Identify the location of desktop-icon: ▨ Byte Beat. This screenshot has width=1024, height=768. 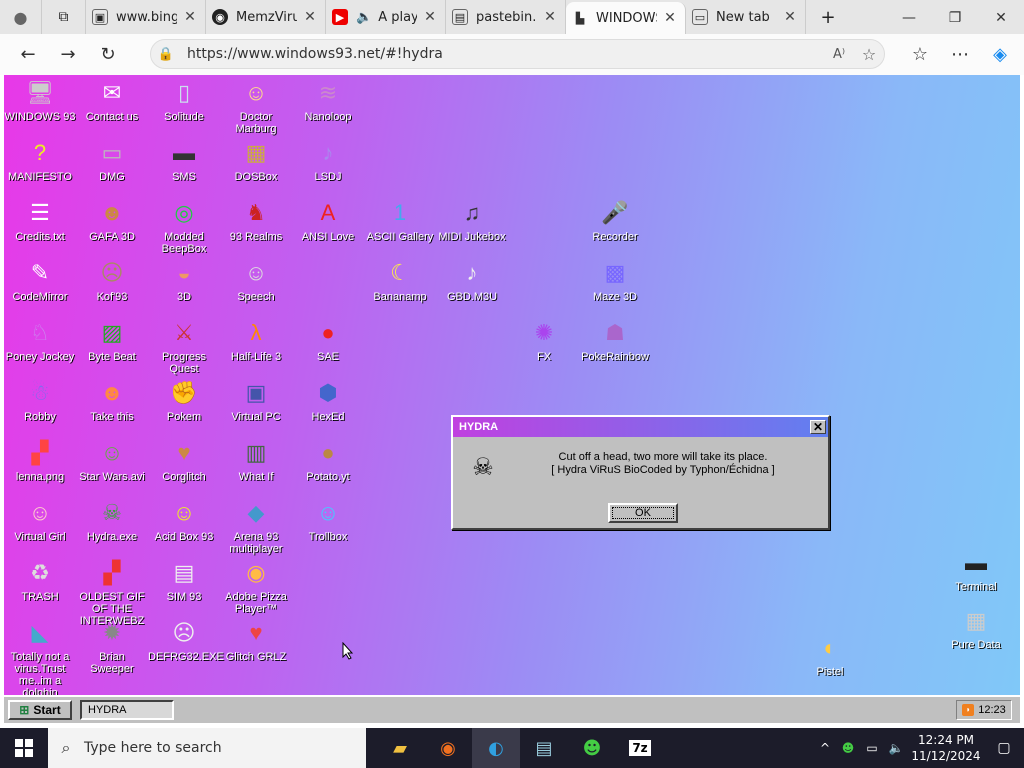
(112, 340).